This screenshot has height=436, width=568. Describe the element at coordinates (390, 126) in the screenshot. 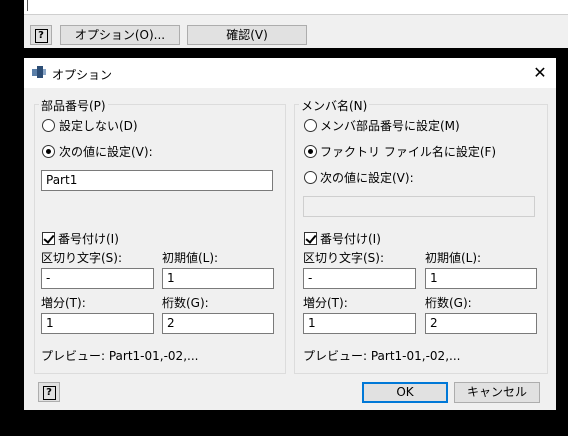

I see `radio-member-part-label: メンバ部品番号に設定(M)` at that location.